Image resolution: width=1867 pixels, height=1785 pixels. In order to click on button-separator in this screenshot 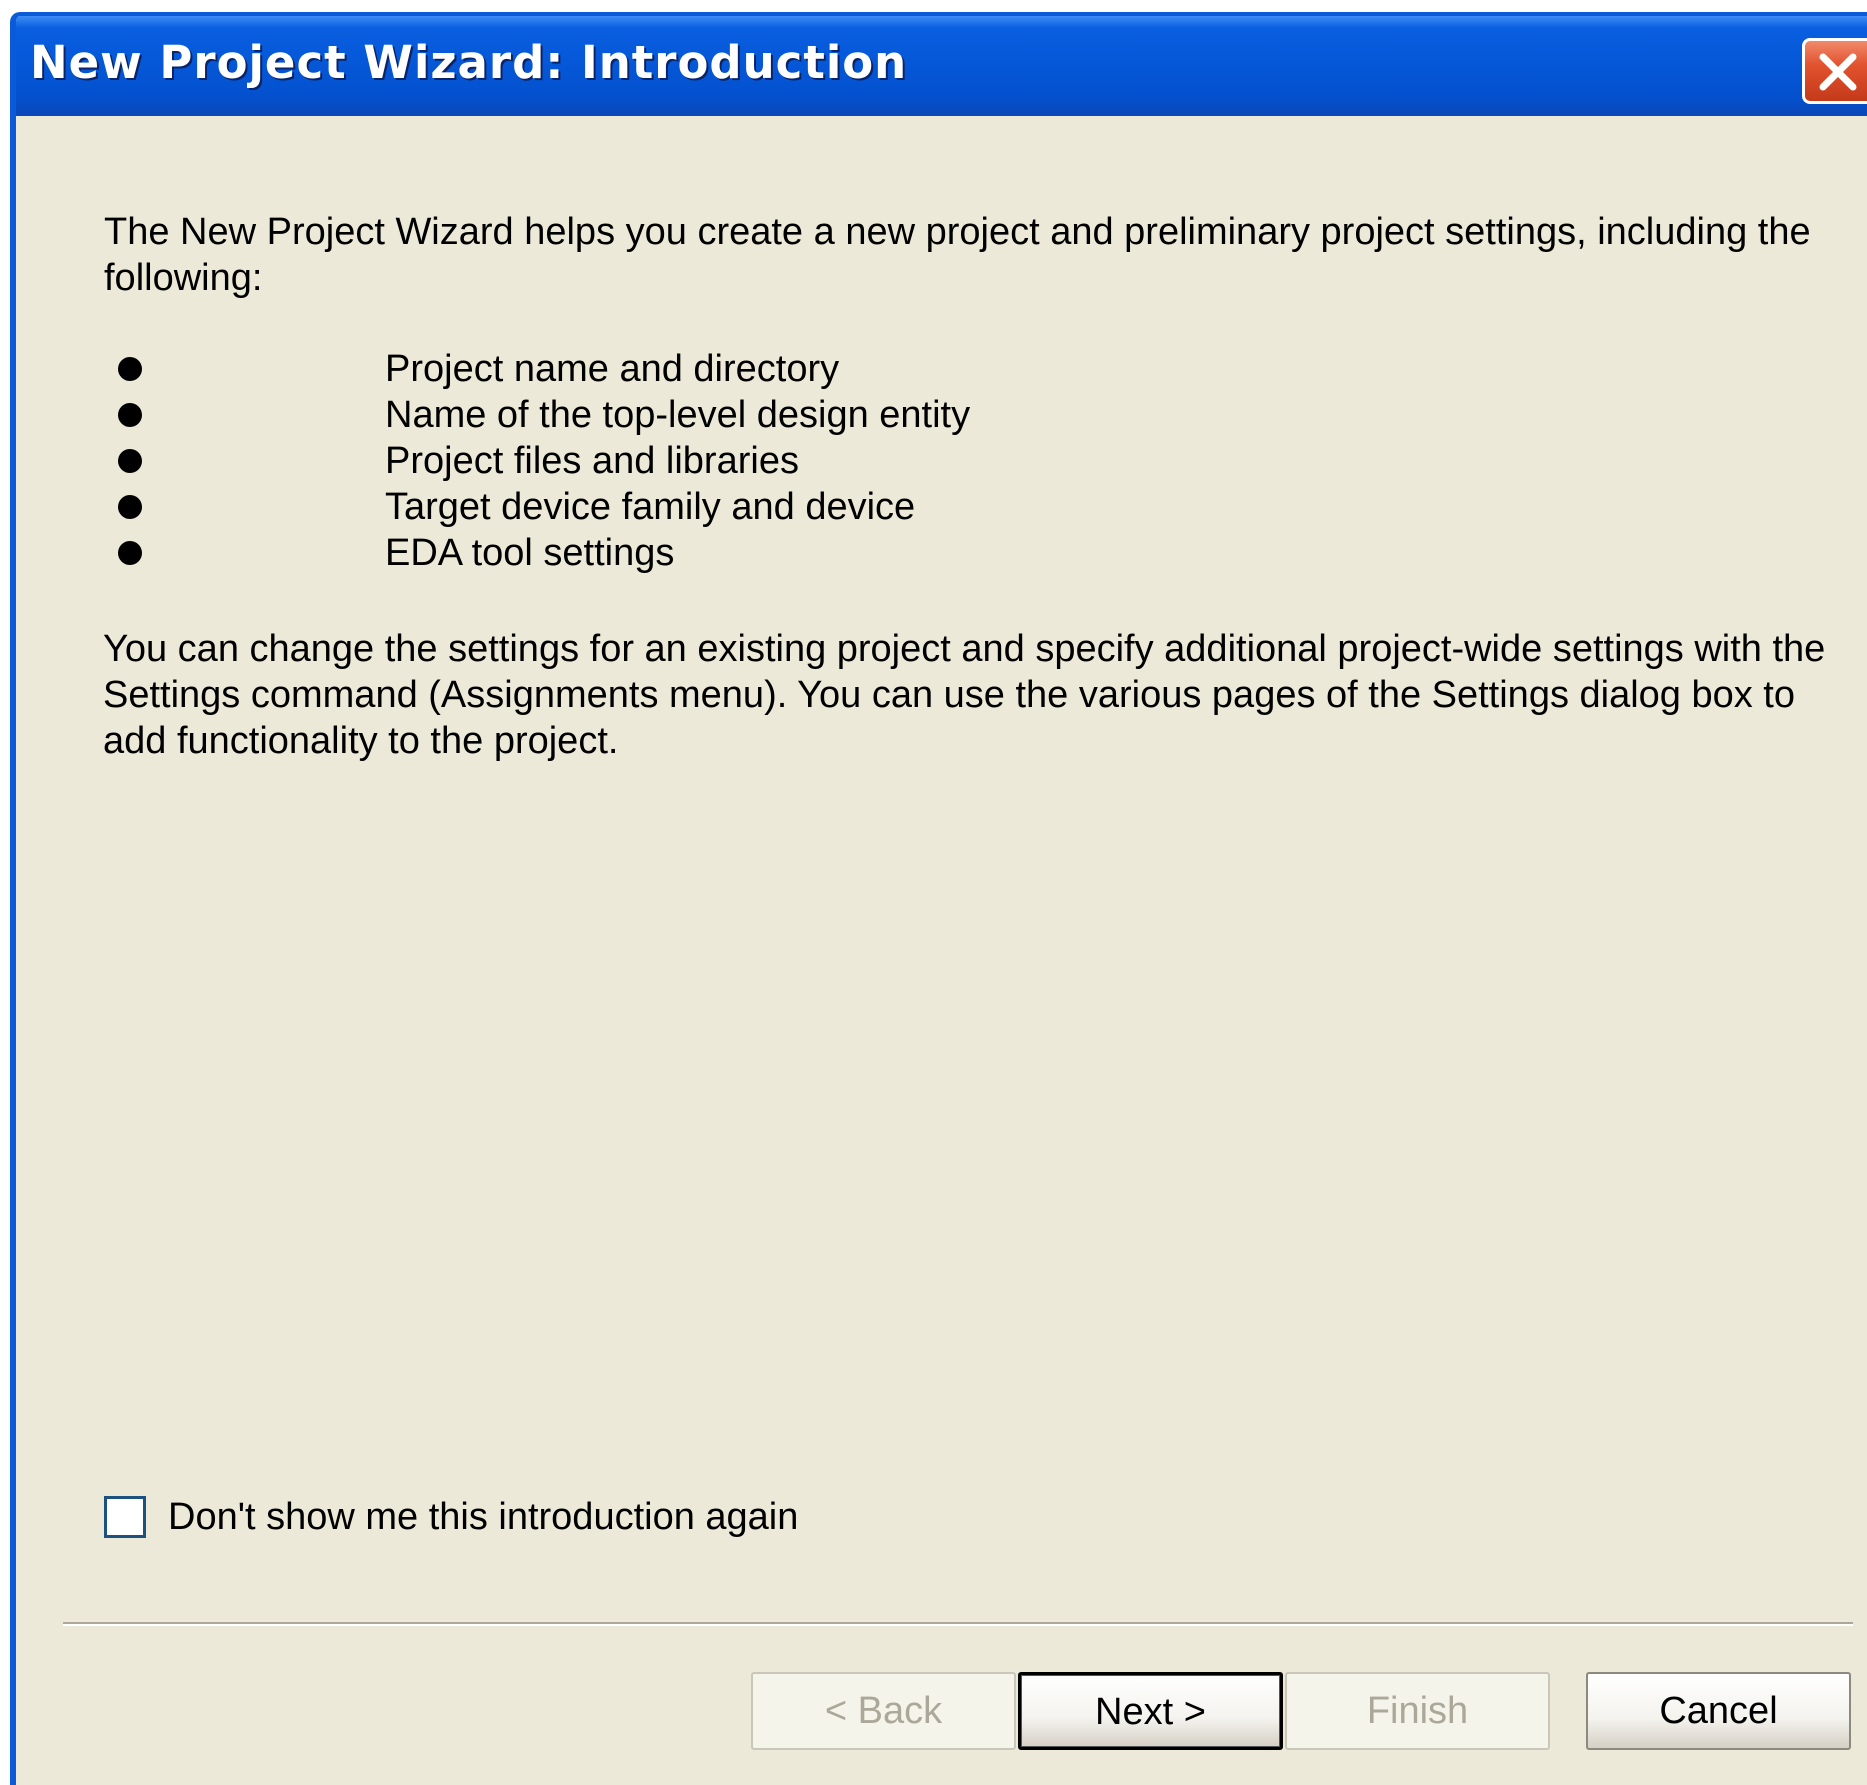, I will do `click(958, 1624)`.